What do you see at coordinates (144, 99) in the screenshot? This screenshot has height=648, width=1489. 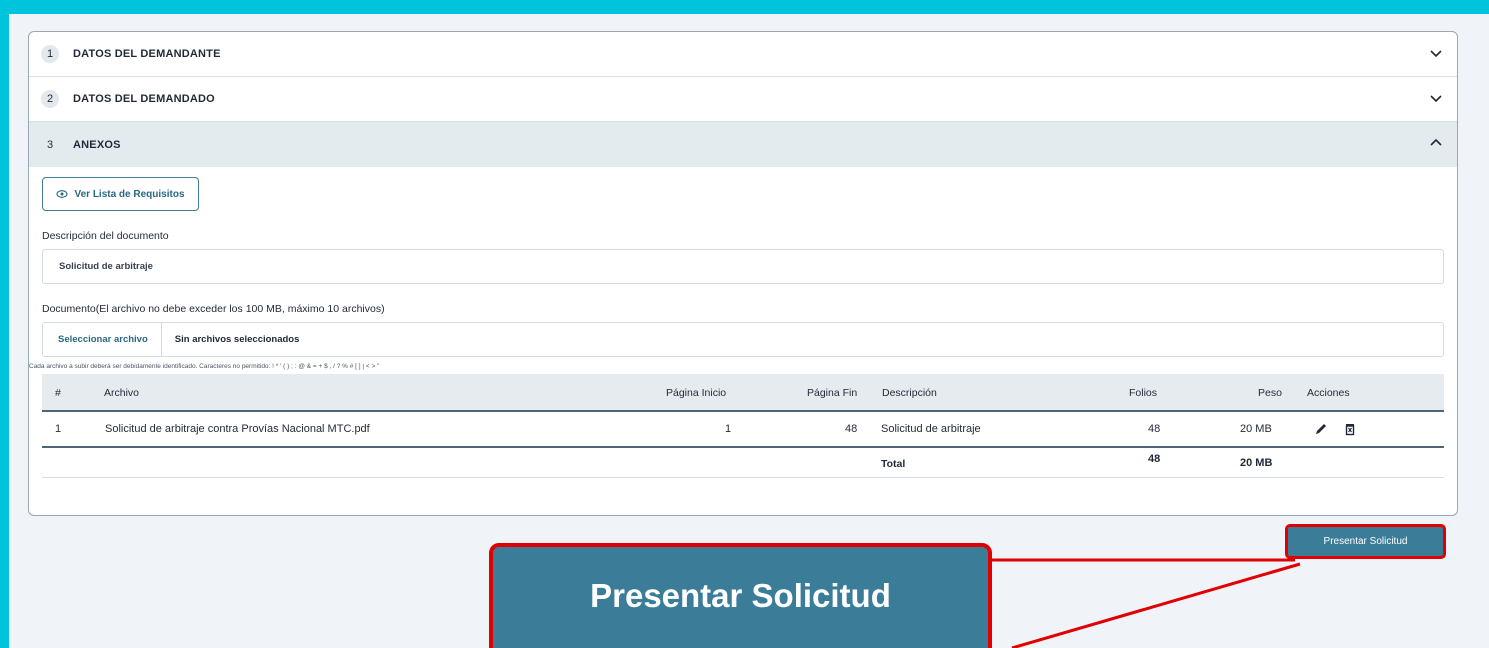 I see `accordion-title: DATOS DEL DEMANDADO` at bounding box center [144, 99].